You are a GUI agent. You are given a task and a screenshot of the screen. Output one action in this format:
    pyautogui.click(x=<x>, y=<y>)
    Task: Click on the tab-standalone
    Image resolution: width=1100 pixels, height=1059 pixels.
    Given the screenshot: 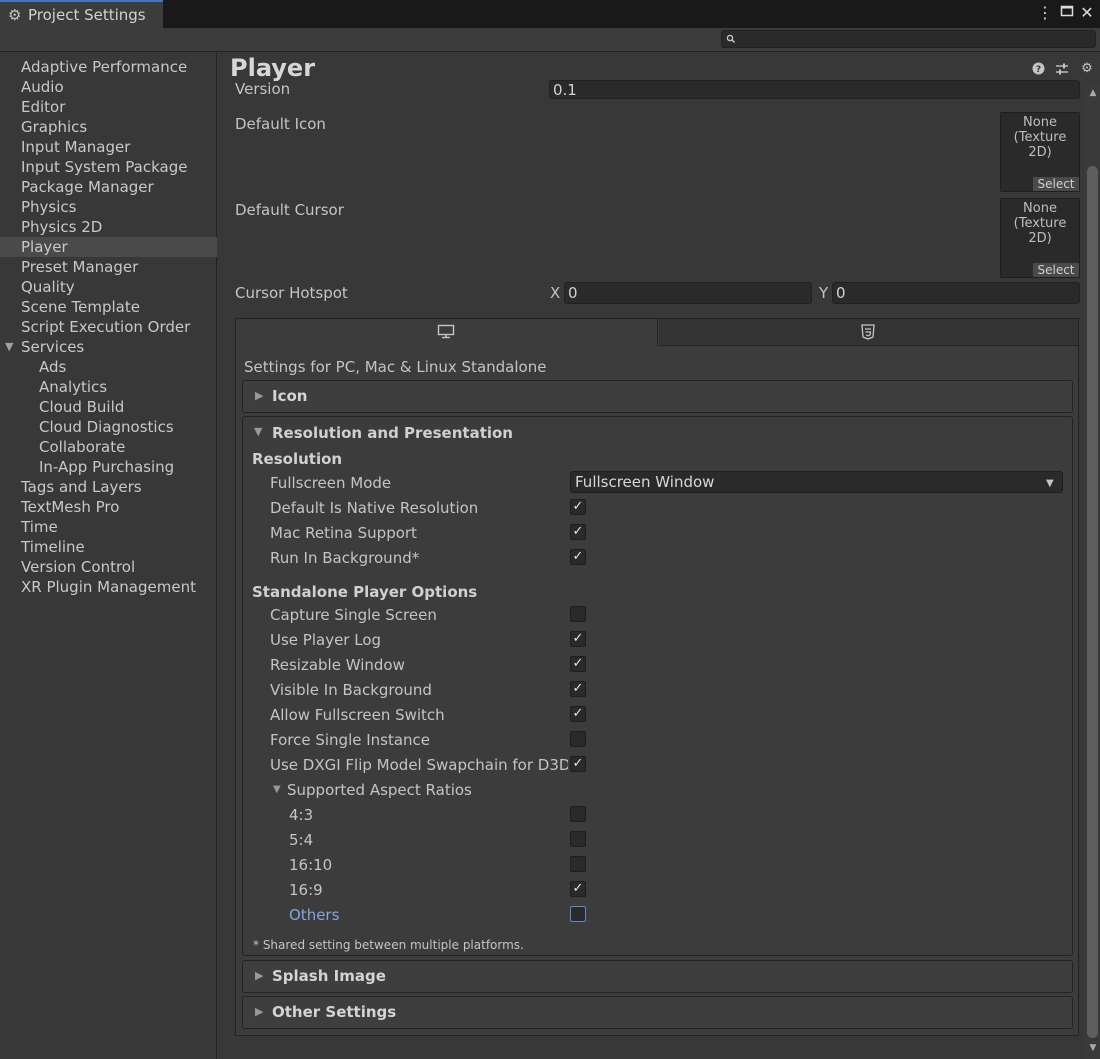 What is the action you would take?
    pyautogui.click(x=447, y=332)
    